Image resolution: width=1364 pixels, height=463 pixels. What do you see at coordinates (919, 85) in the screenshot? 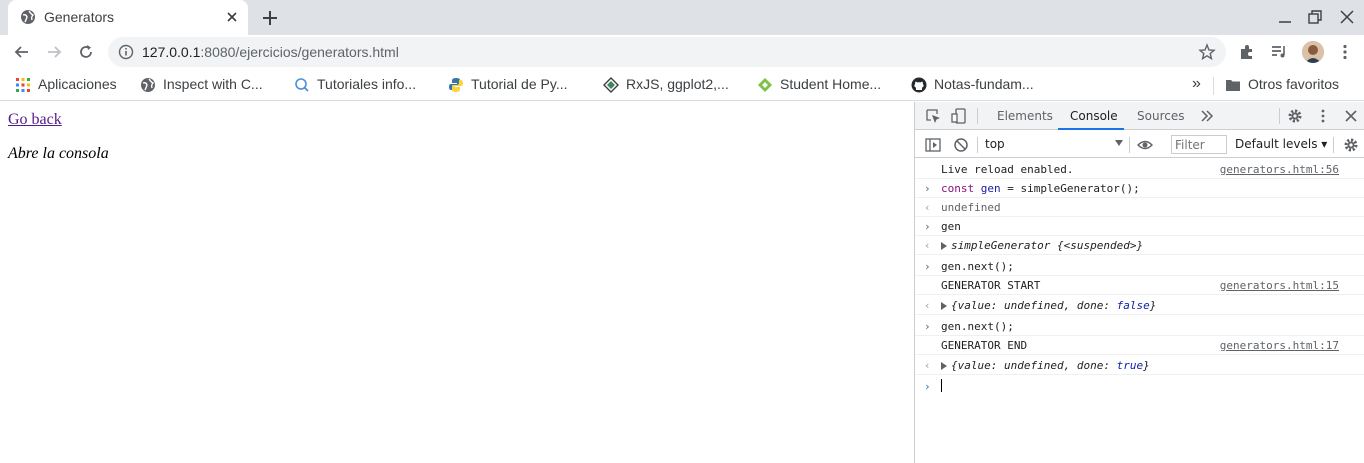
I see `github-icon` at bounding box center [919, 85].